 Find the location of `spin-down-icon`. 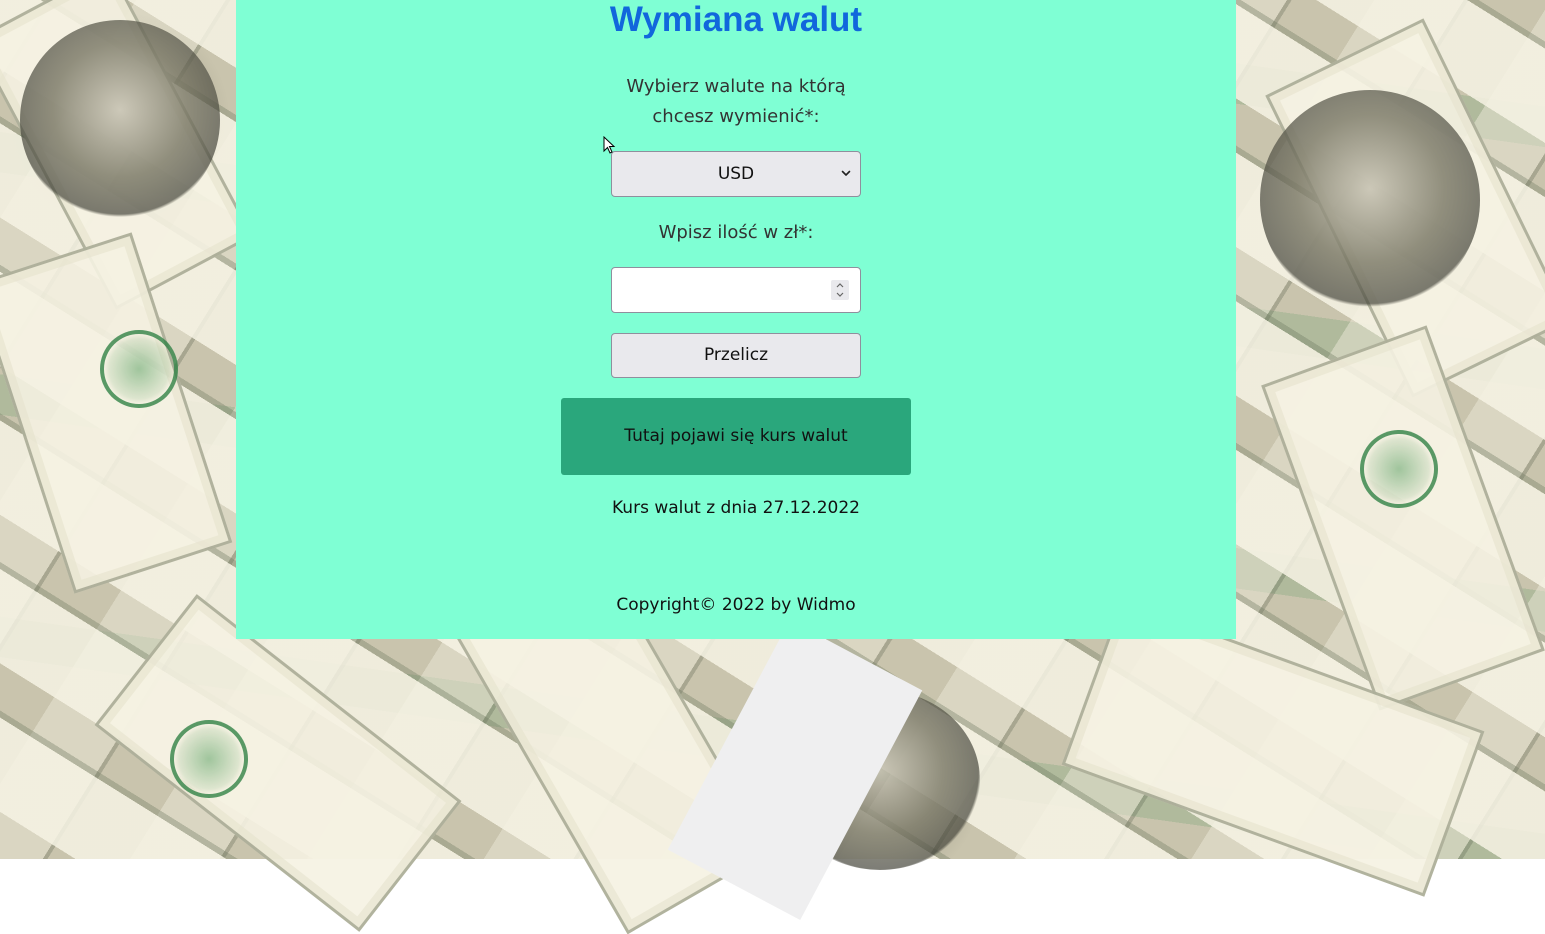

spin-down-icon is located at coordinates (840, 295).